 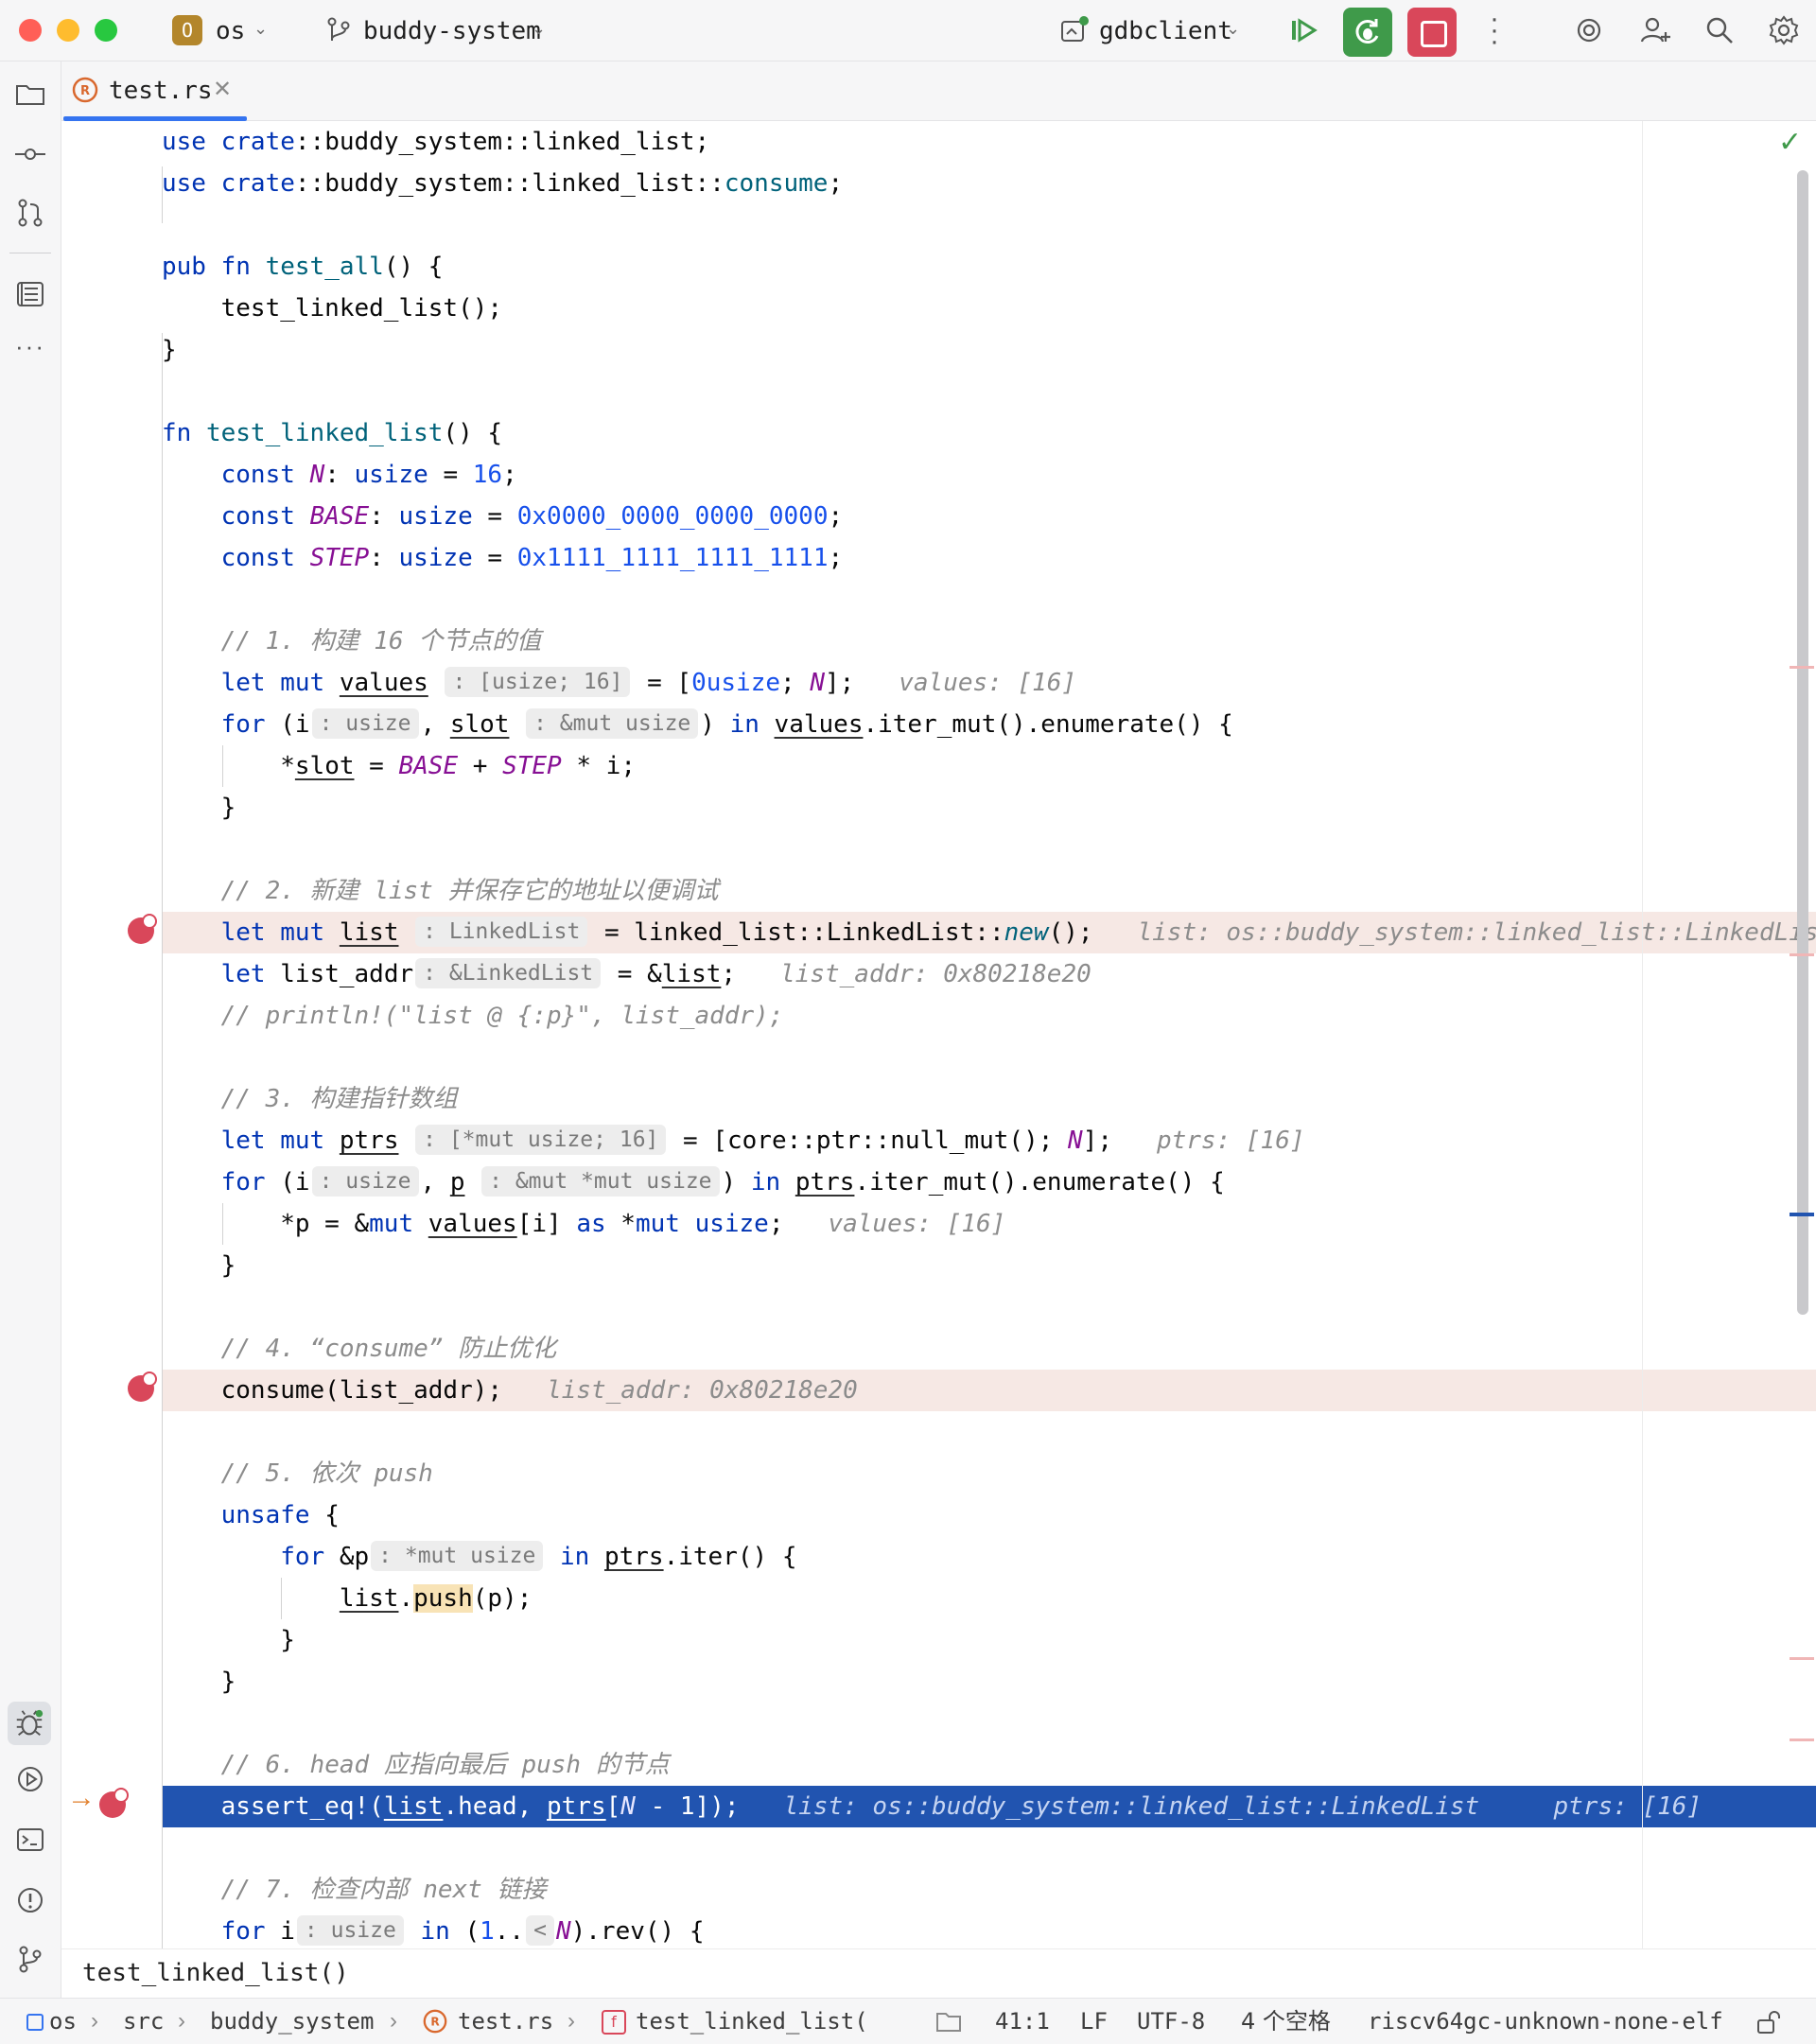 I want to click on problems-icon, so click(x=30, y=1900).